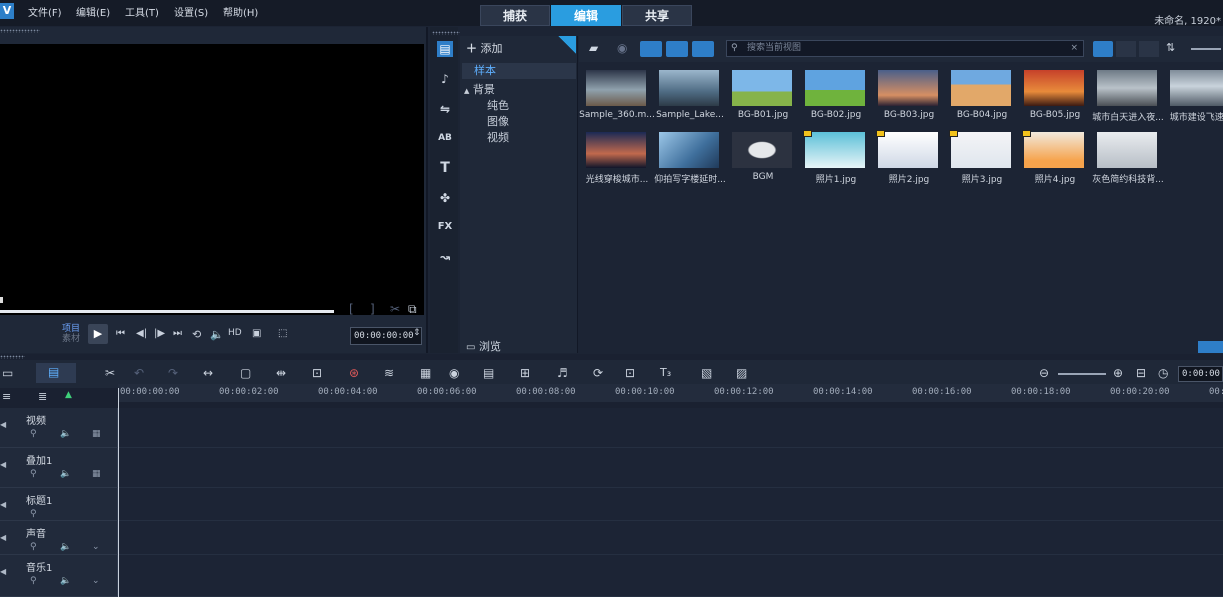  Describe the element at coordinates (525, 373) in the screenshot. I see `split-screen-icon: ⊞` at that location.